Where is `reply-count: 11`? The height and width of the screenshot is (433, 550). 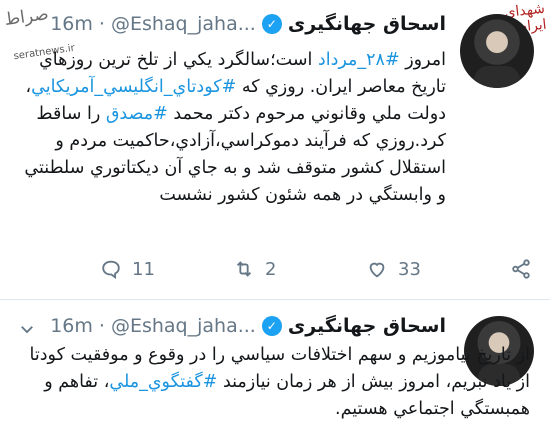 reply-count: 11 is located at coordinates (143, 269).